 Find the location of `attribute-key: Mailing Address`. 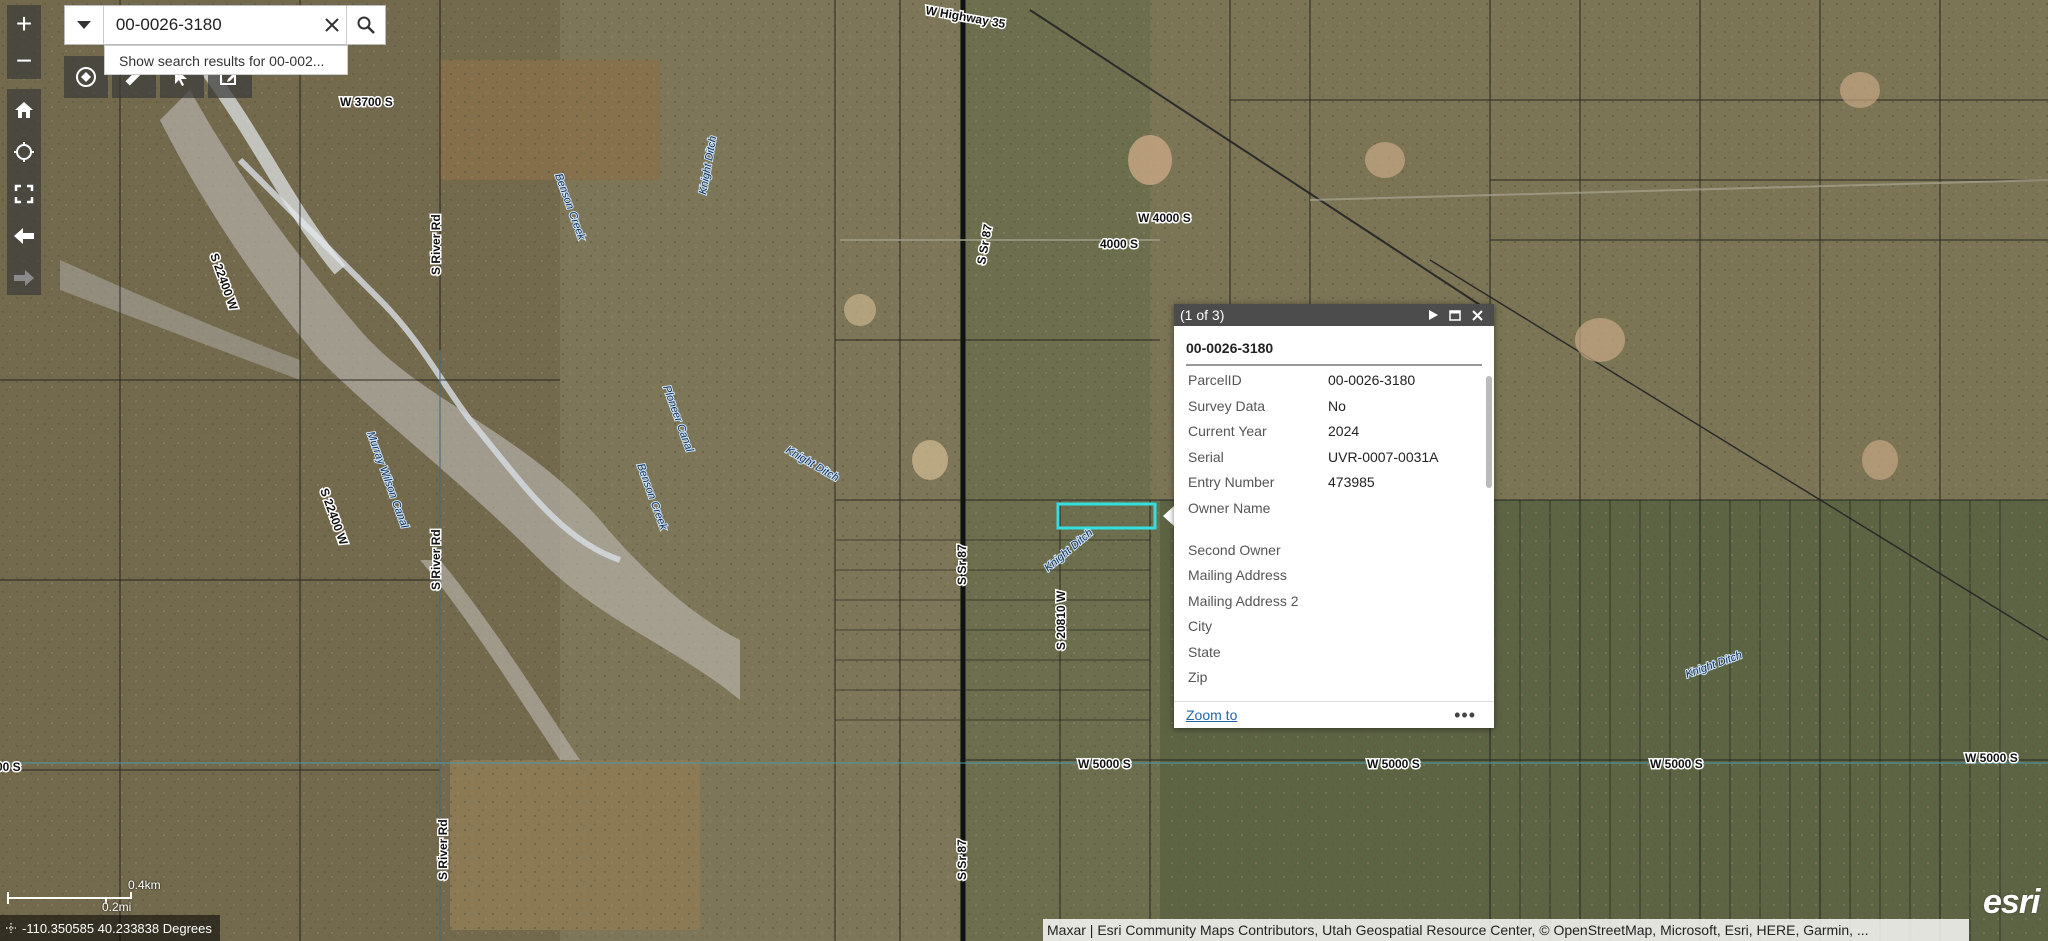

attribute-key: Mailing Address is located at coordinates (1237, 575).